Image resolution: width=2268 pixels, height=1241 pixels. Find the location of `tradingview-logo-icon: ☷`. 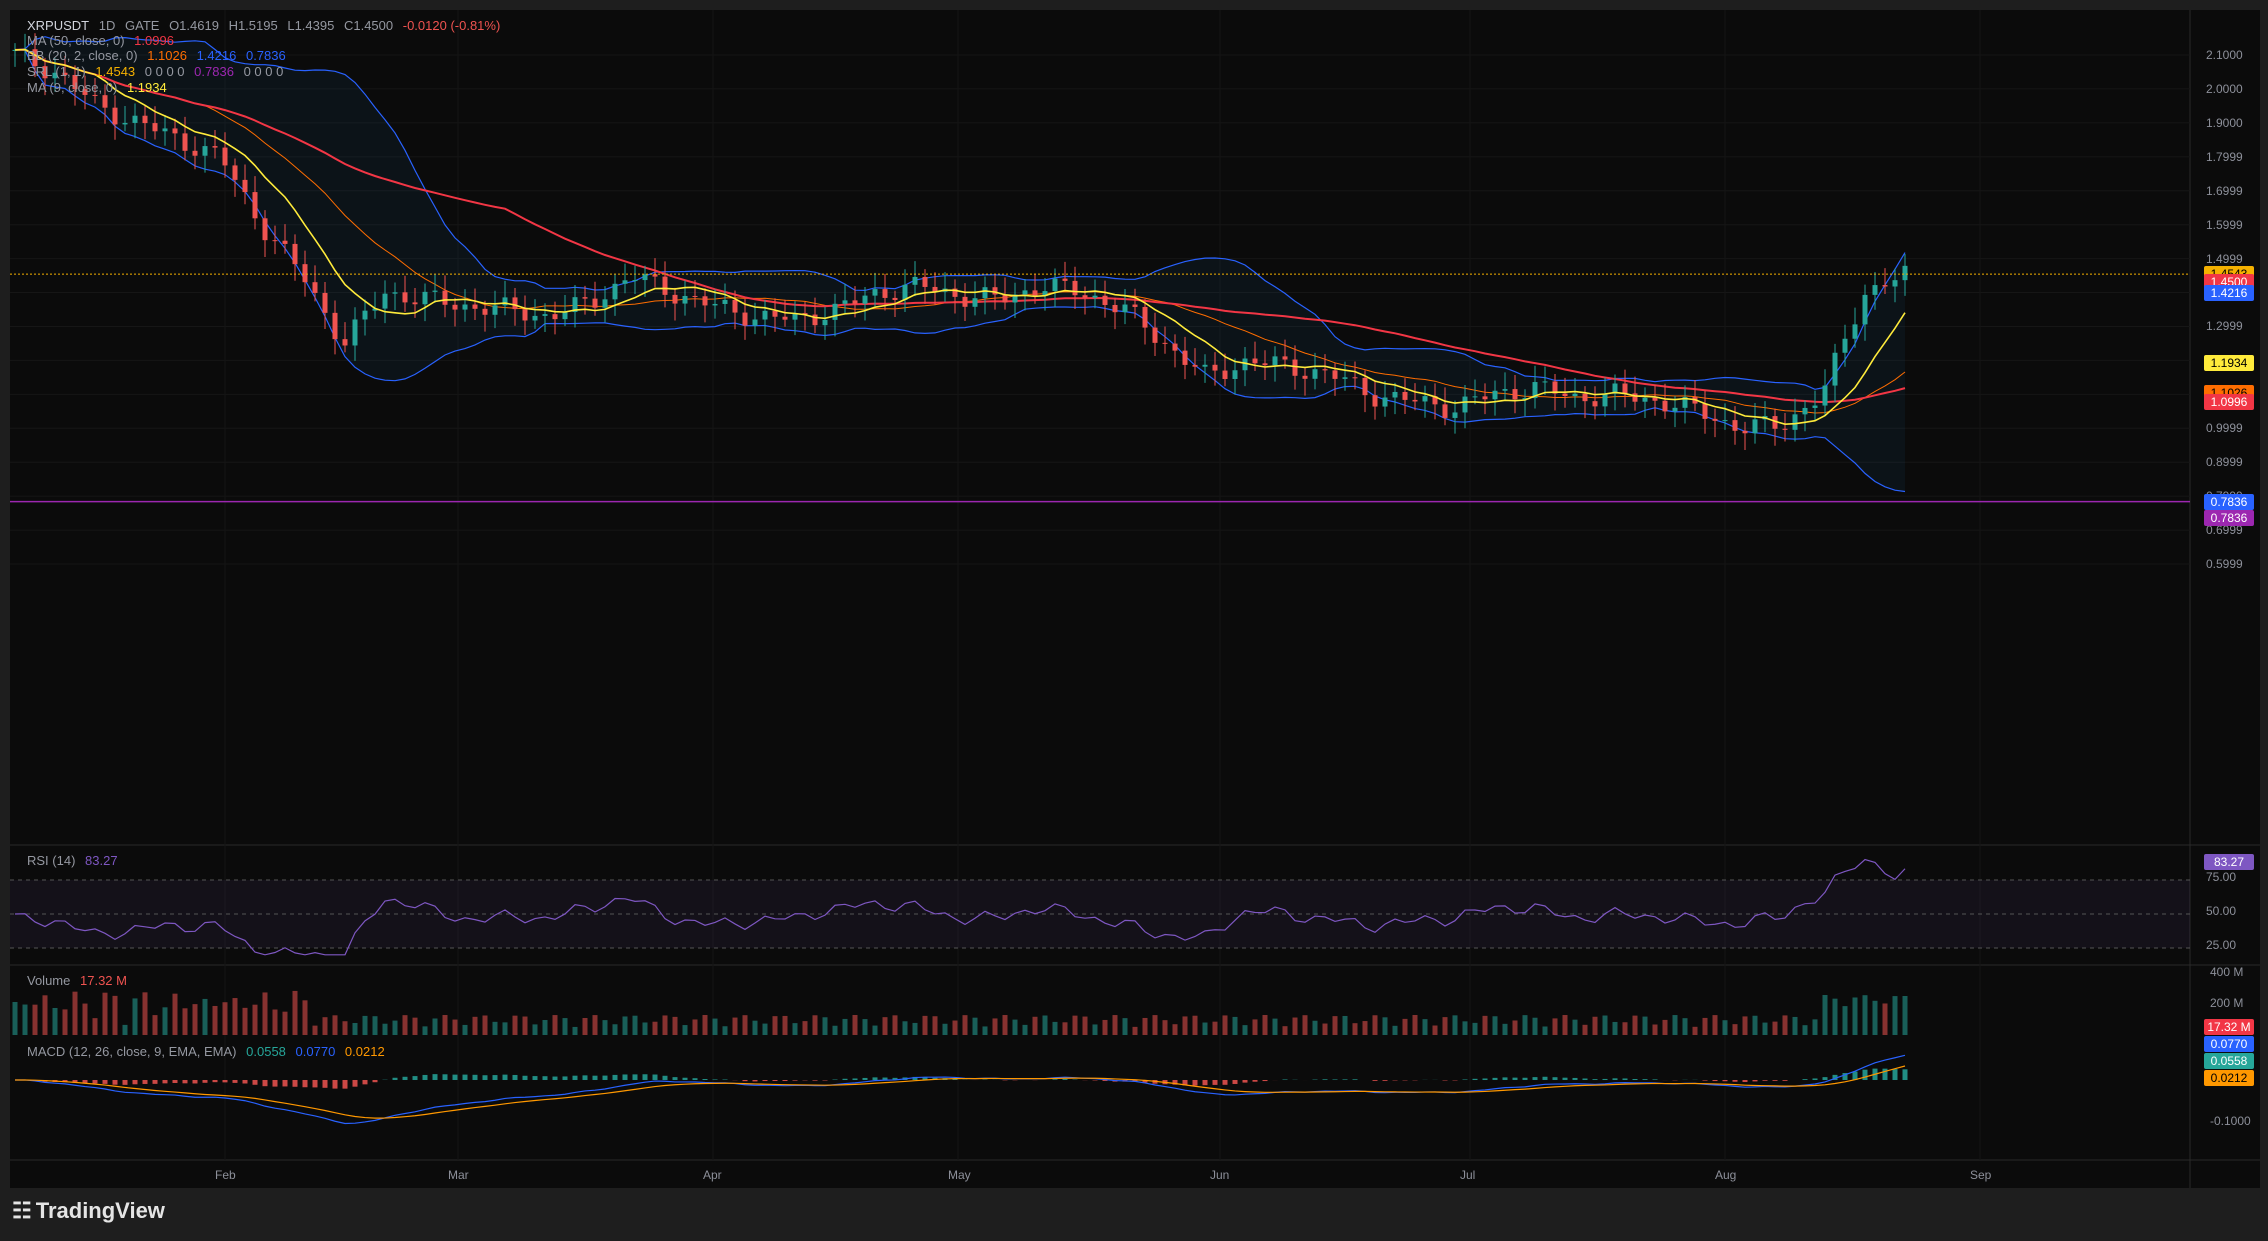

tradingview-logo-icon: ☷ is located at coordinates (22, 1210).